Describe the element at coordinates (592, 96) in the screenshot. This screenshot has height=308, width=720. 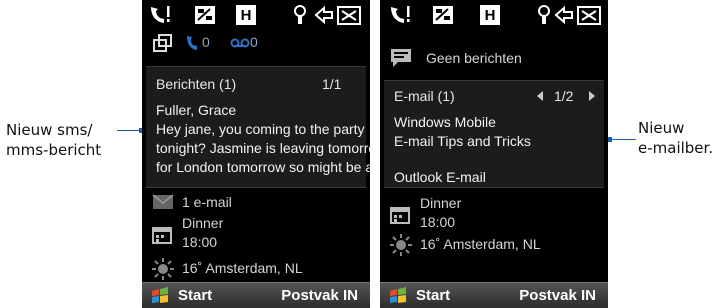
I see `next-arrow-icon` at that location.